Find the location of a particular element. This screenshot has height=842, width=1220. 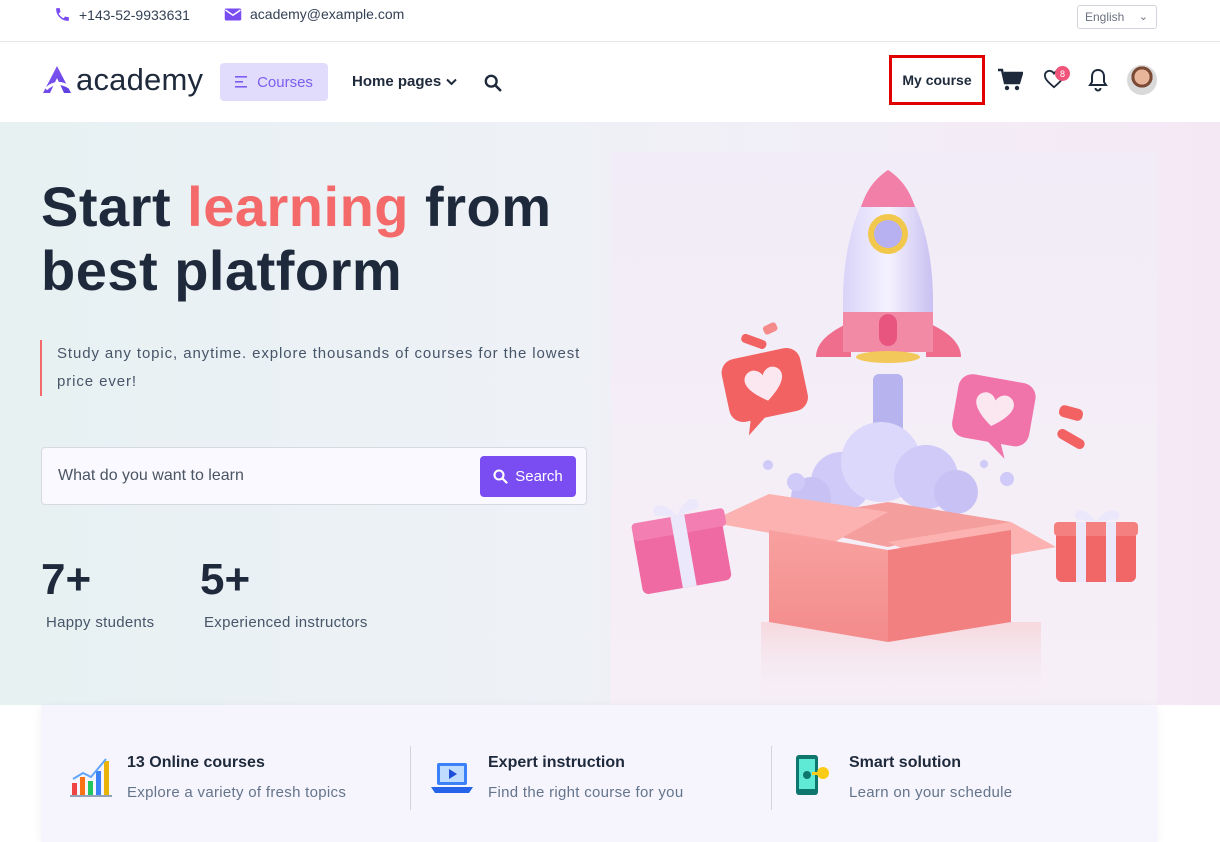

cart-button is located at coordinates (1010, 82).